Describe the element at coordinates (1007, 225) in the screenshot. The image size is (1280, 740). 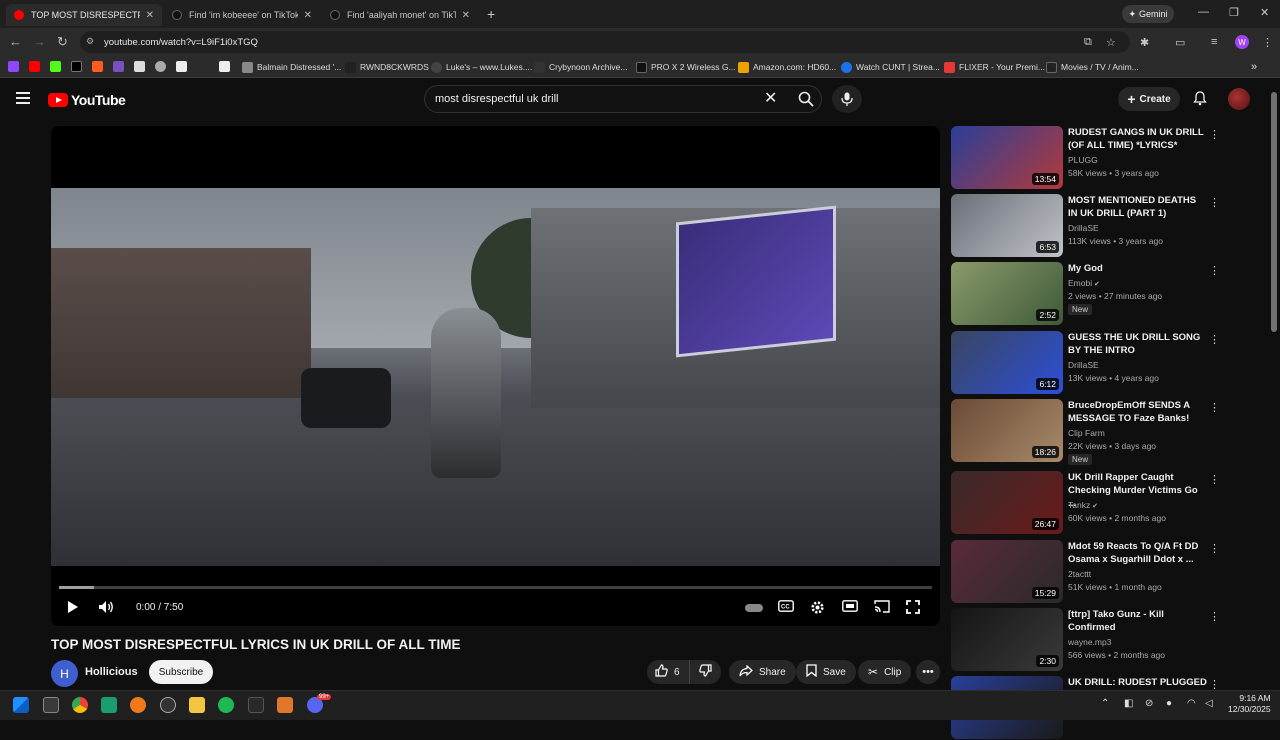
I see `video-thumbnail: 6:53` at that location.